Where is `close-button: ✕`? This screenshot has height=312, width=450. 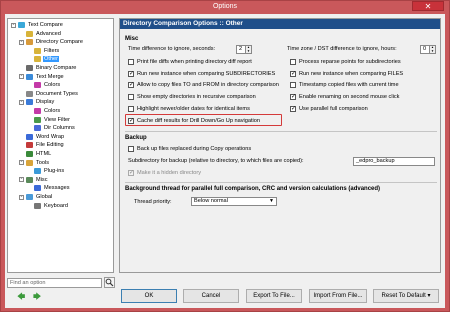
close-button: ✕ is located at coordinates (428, 6).